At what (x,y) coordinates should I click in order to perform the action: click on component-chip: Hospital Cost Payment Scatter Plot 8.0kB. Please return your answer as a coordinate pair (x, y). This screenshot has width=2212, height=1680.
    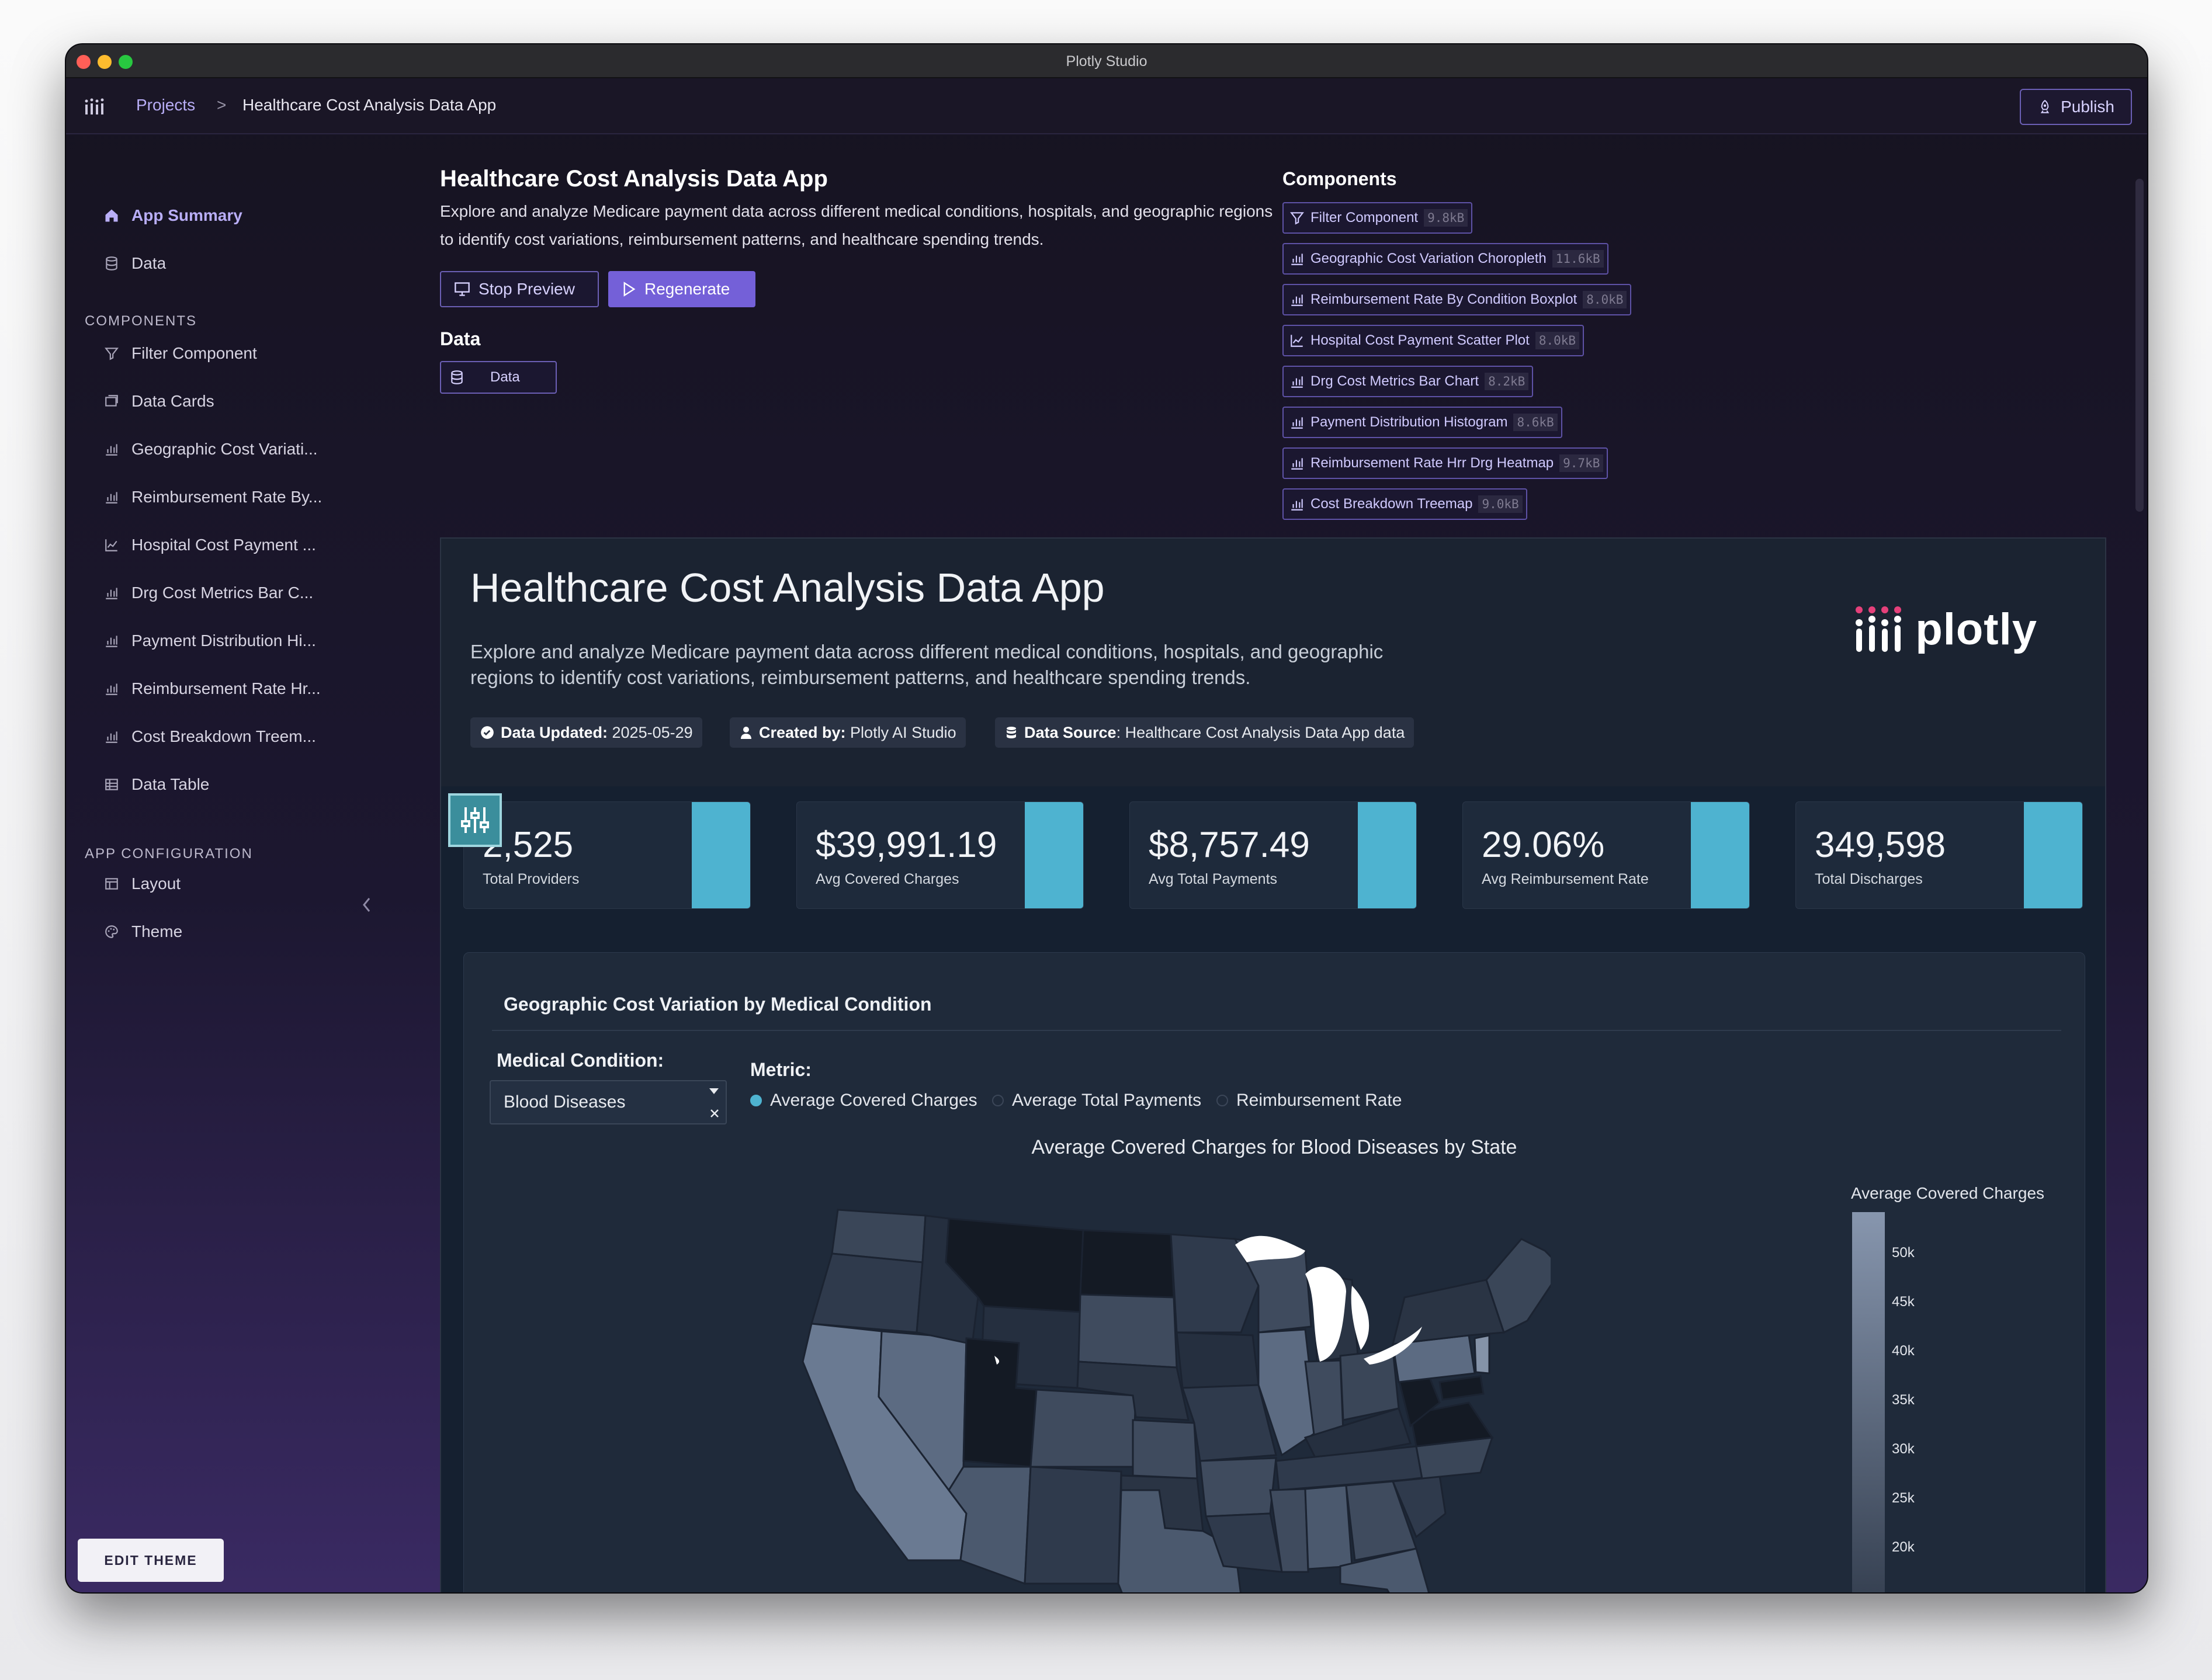
    Looking at the image, I should click on (1433, 340).